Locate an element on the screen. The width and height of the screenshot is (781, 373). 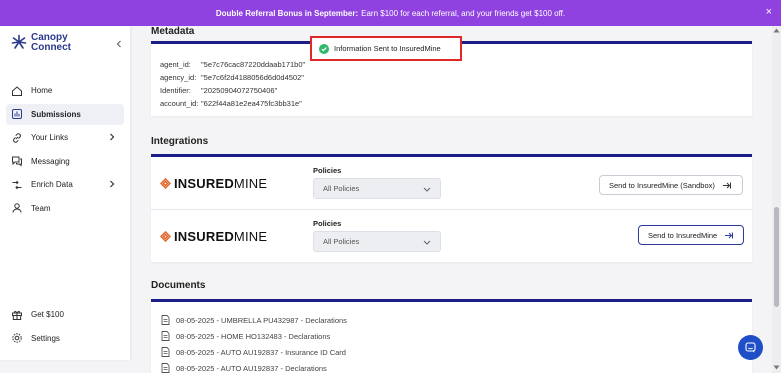
sidebar-item-enrich-data: Enrich Data is located at coordinates (65, 184).